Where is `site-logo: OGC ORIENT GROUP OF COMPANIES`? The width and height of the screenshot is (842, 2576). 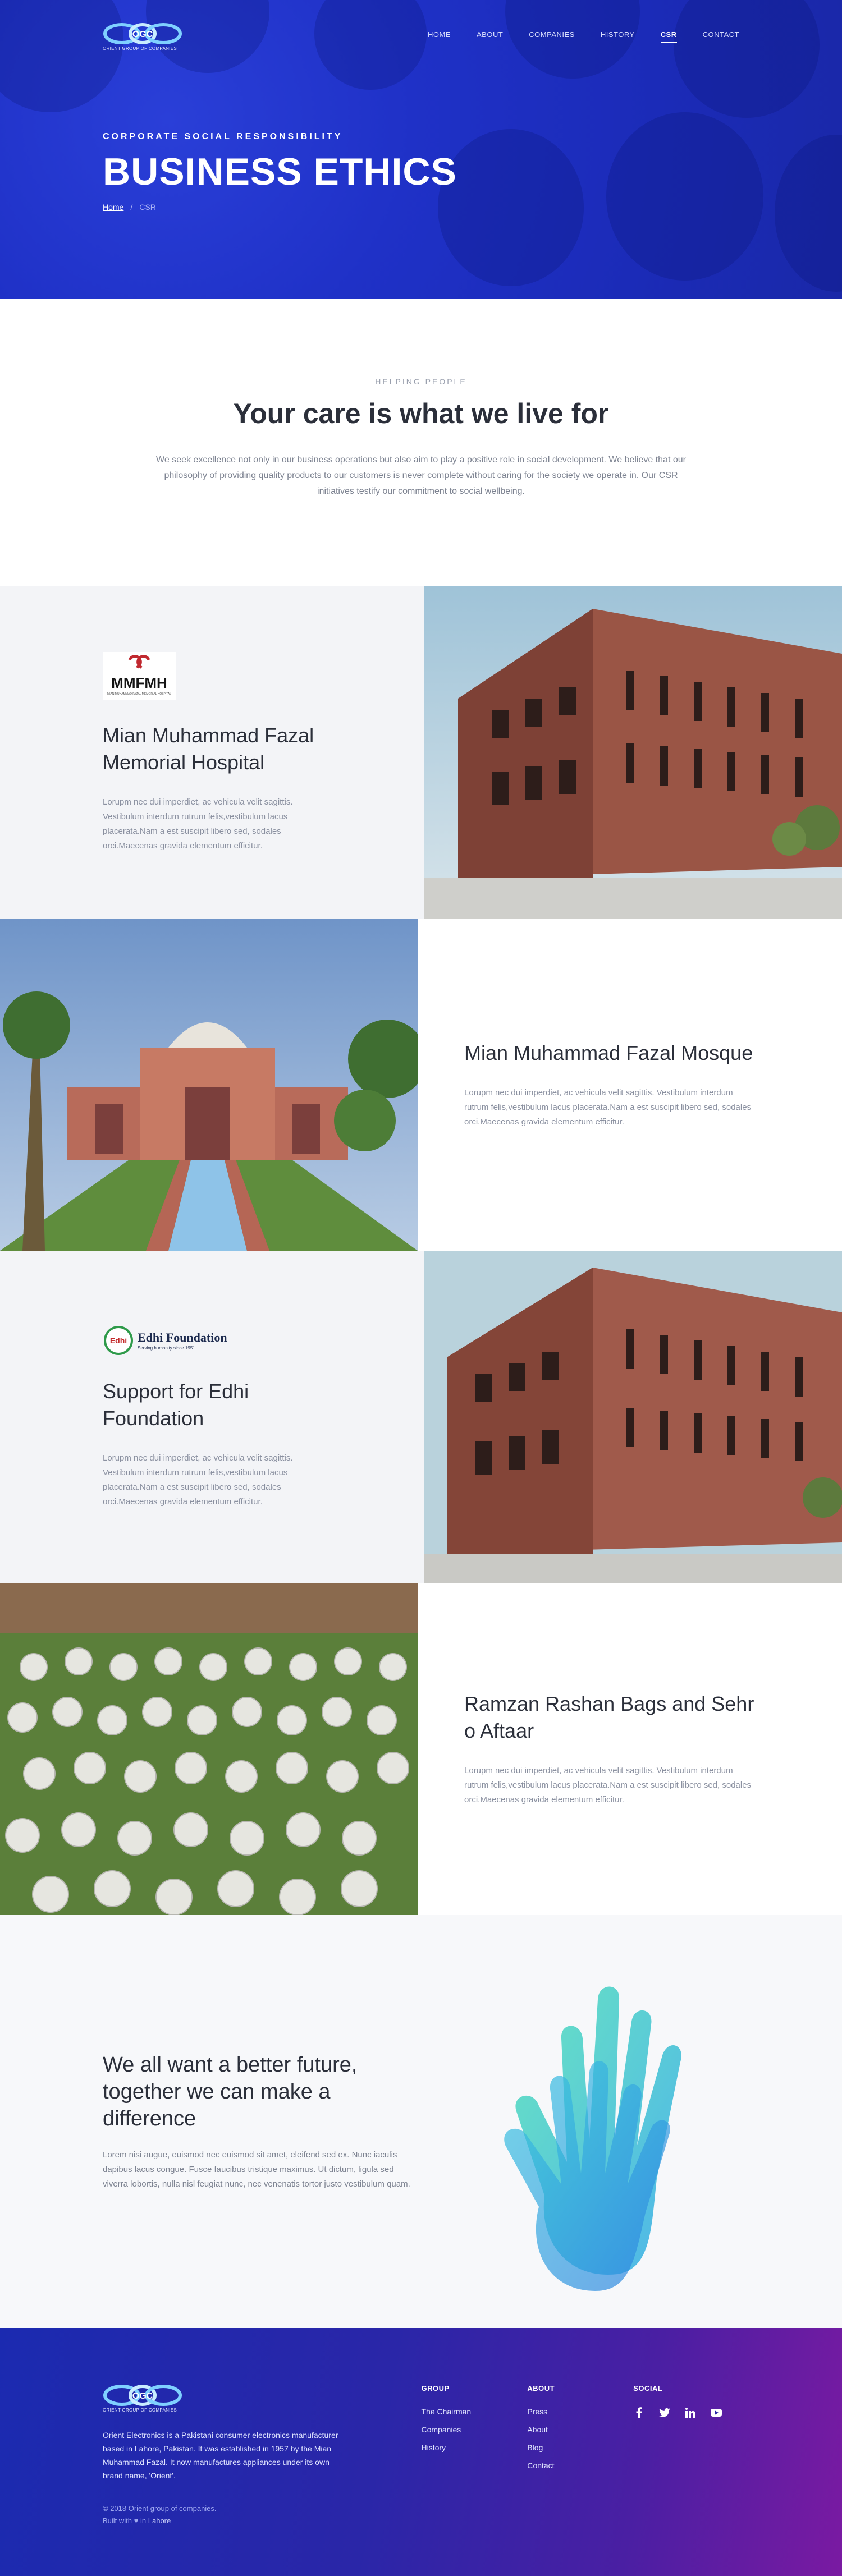
site-logo: OGC ORIENT GROUP OF COMPANIES is located at coordinates (142, 36).